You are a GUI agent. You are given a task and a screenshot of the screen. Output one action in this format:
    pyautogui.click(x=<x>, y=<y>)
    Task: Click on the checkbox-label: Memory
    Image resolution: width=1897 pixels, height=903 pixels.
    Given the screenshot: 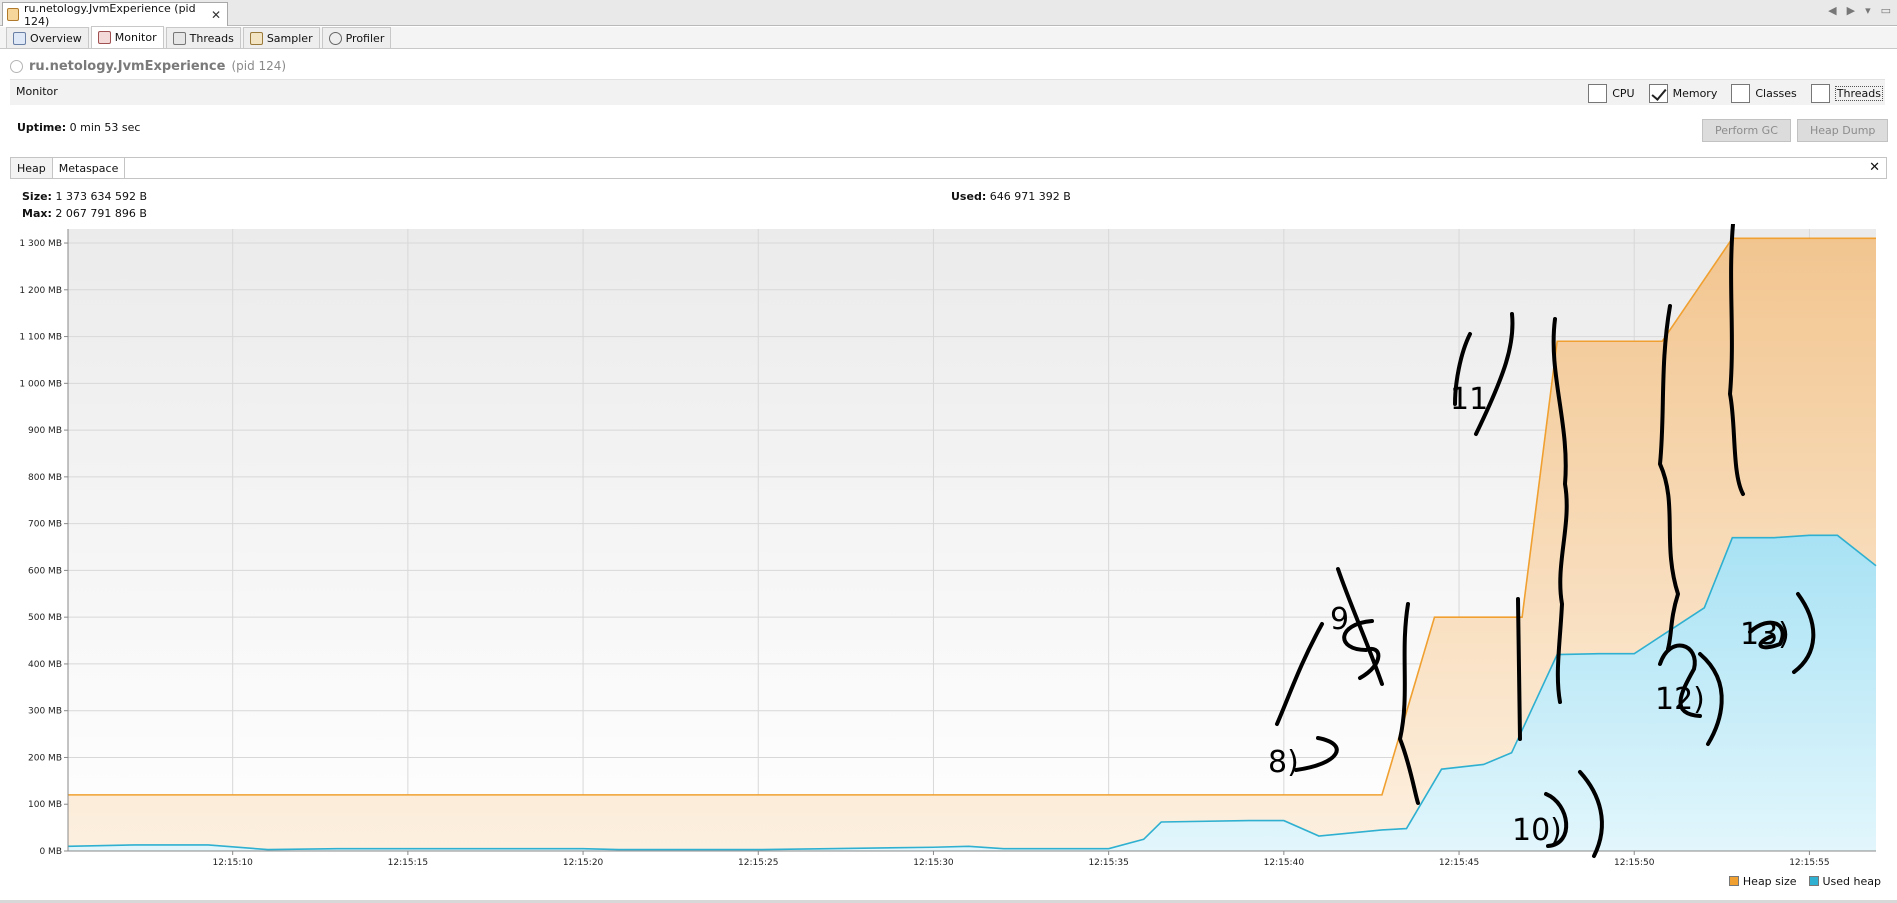 What is the action you would take?
    pyautogui.click(x=1695, y=93)
    